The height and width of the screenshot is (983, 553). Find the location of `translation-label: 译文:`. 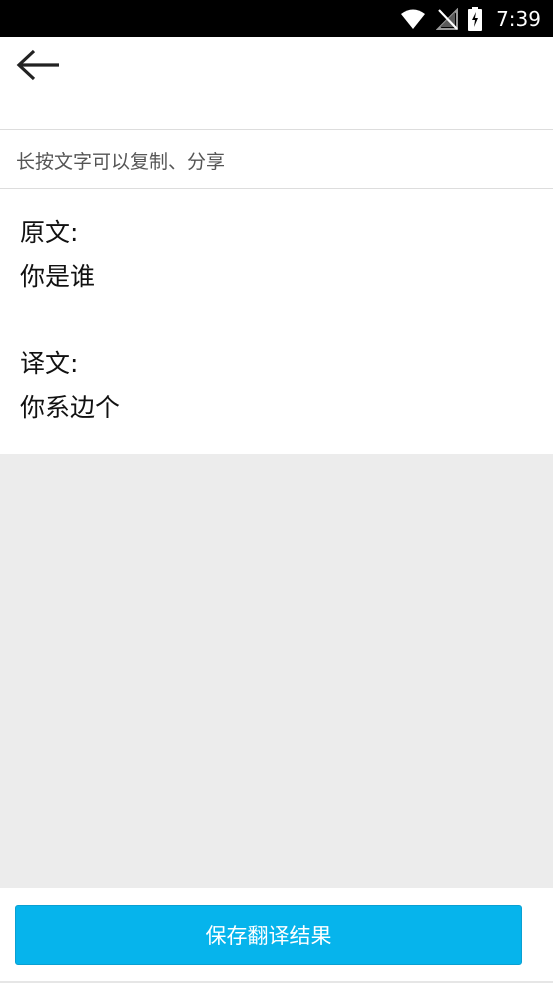

translation-label: 译文: is located at coordinates (49, 363).